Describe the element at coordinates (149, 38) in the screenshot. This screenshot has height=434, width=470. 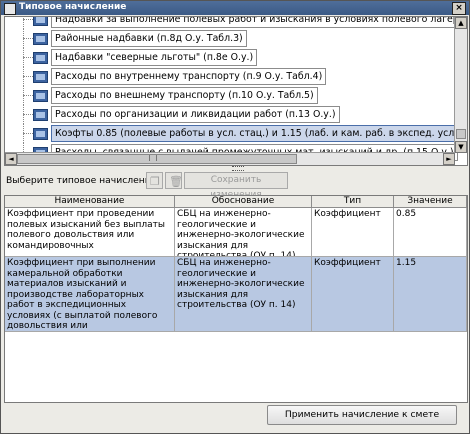
I see `tree-item-label: Районные надбавки (п.8д О.у. Табл.3)` at that location.